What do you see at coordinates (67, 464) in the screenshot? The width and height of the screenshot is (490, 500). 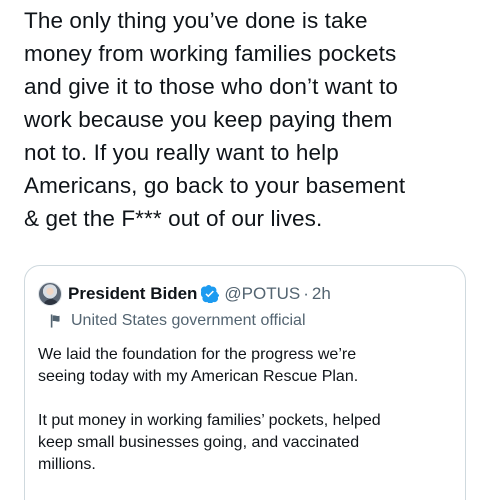 I see `quoted-tweet-text-line: millions.` at bounding box center [67, 464].